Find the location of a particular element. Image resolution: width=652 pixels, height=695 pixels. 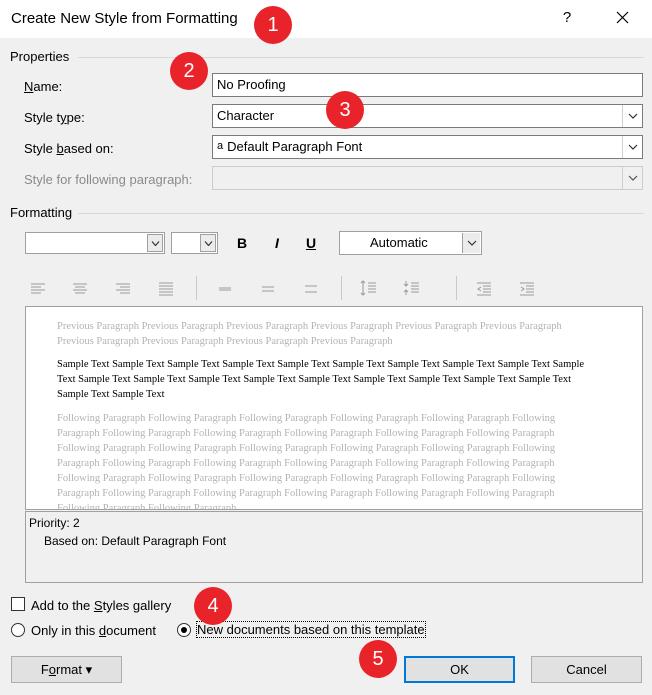

following-paragraph-select is located at coordinates (427, 178).